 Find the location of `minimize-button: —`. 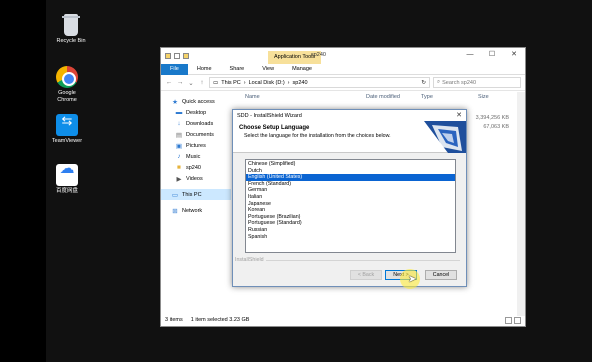

minimize-button: — is located at coordinates (470, 55).